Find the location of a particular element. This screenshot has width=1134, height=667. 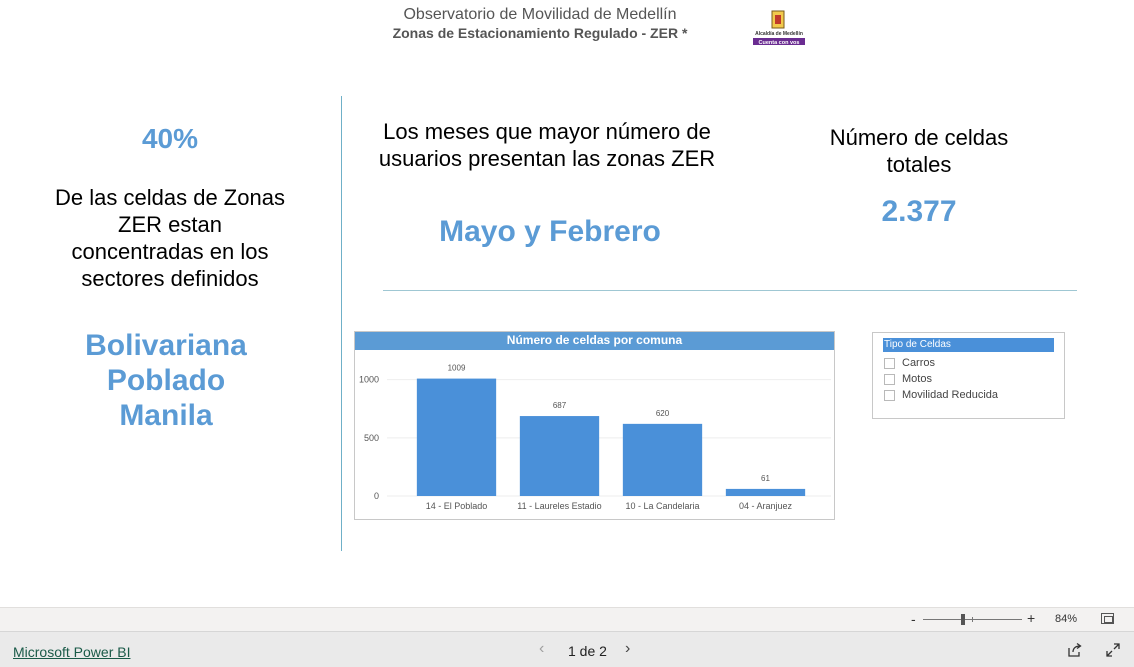

months-kpi: Mayo y Febrero is located at coordinates (550, 231).